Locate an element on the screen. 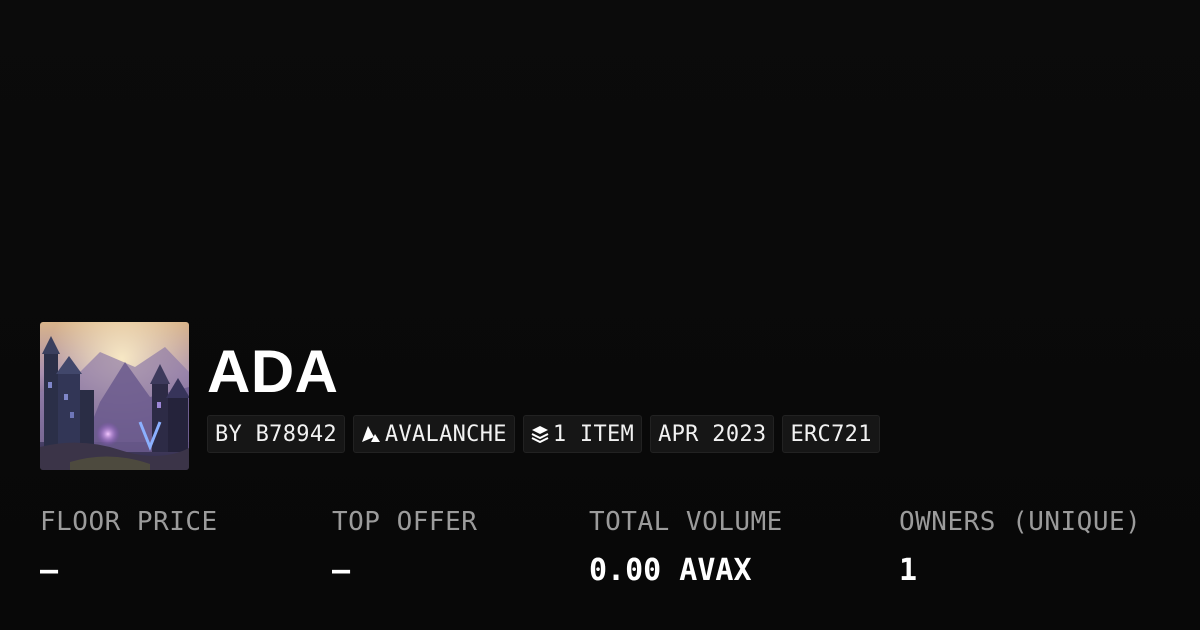  total-volume-stat: TOTAL VOLUME 0.00 AVAX is located at coordinates (686, 547).